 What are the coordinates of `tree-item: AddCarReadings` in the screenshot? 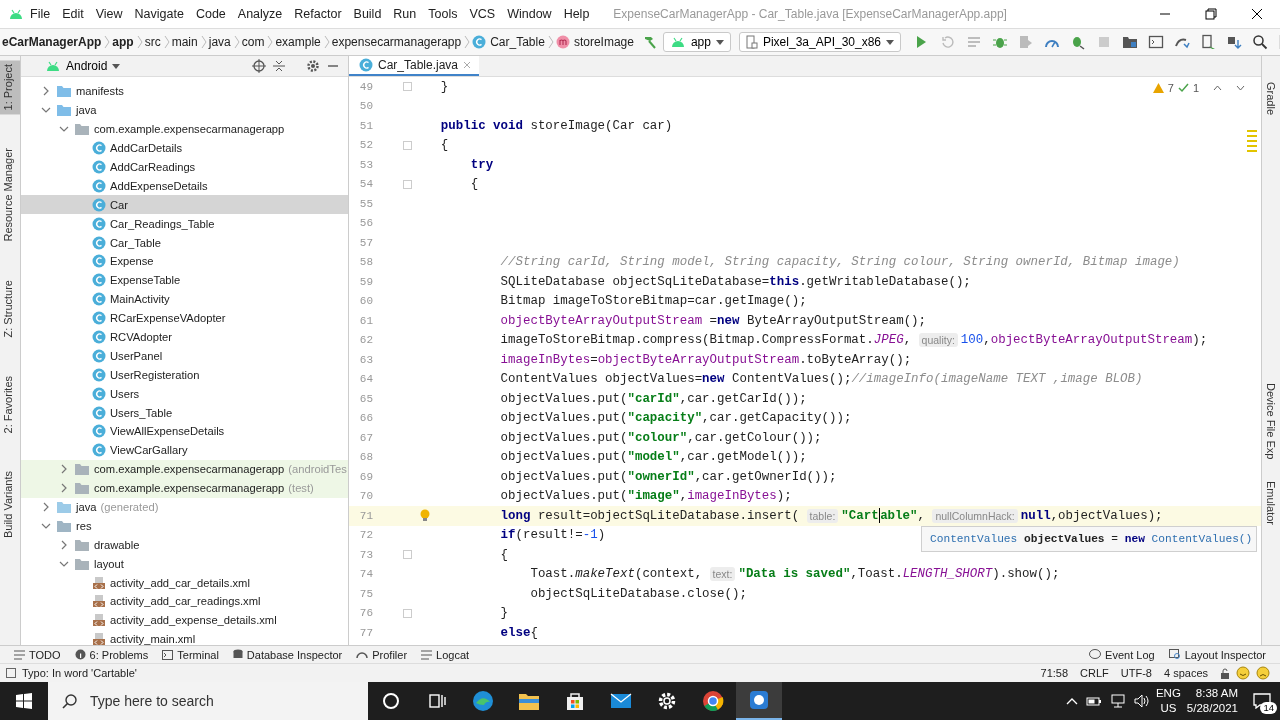 It's located at (184, 167).